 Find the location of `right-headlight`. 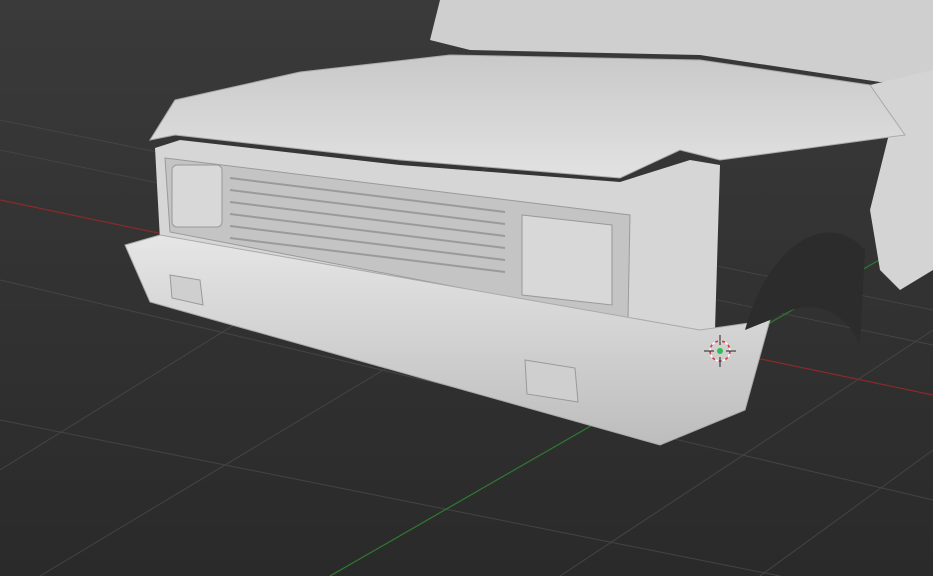

right-headlight is located at coordinates (567, 260).